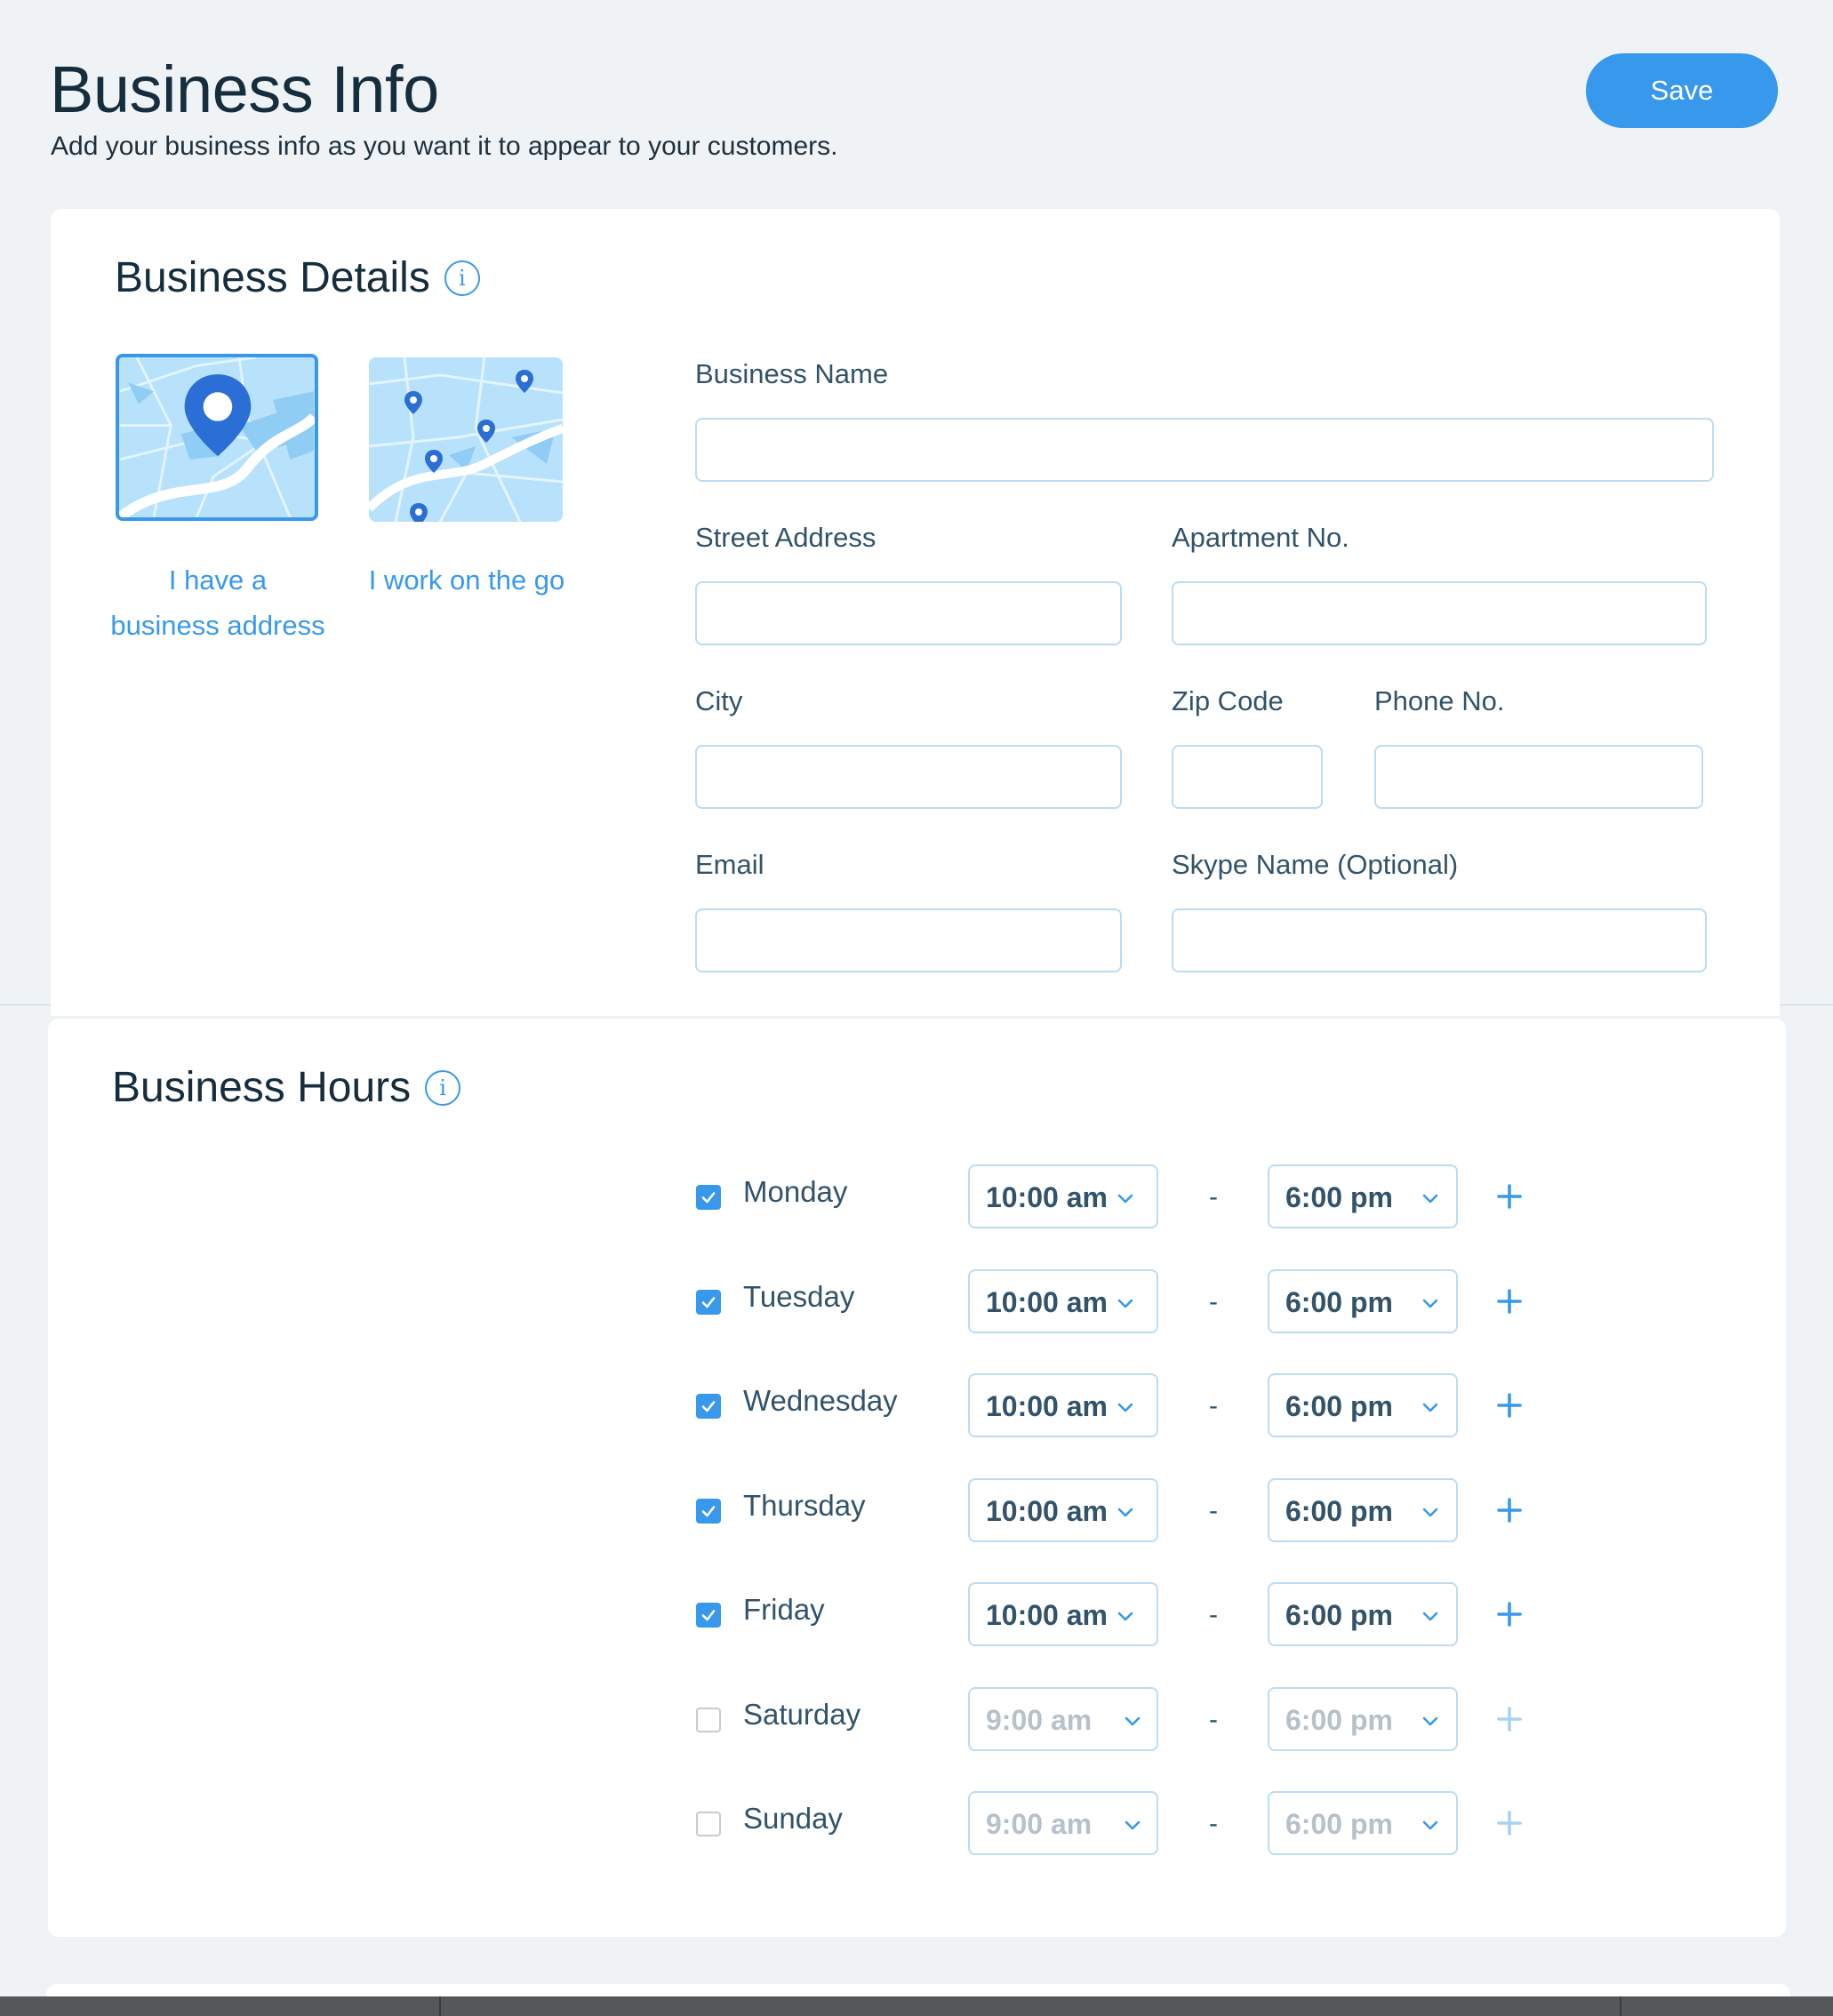 The width and height of the screenshot is (1833, 2016). Describe the element at coordinates (262, 1087) in the screenshot. I see `business-hours-heading: Business Hours` at that location.